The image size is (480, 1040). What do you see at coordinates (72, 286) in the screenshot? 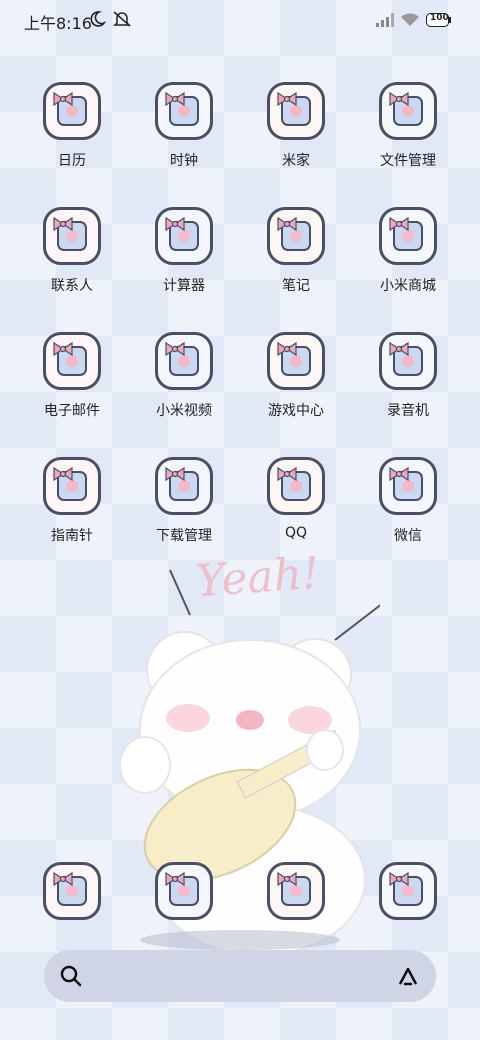
I see `app-label: 联系人` at bounding box center [72, 286].